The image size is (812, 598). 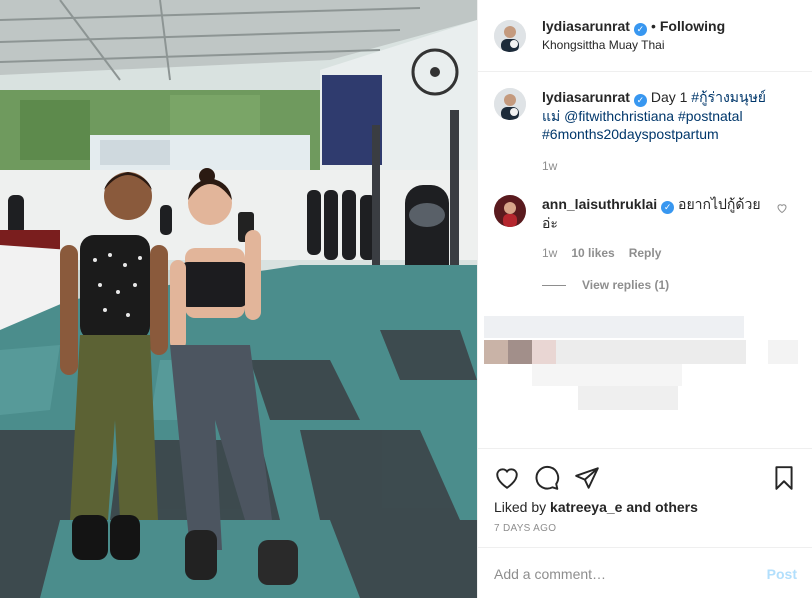 What do you see at coordinates (782, 231) in the screenshot?
I see `comment-like-heart-icon` at bounding box center [782, 231].